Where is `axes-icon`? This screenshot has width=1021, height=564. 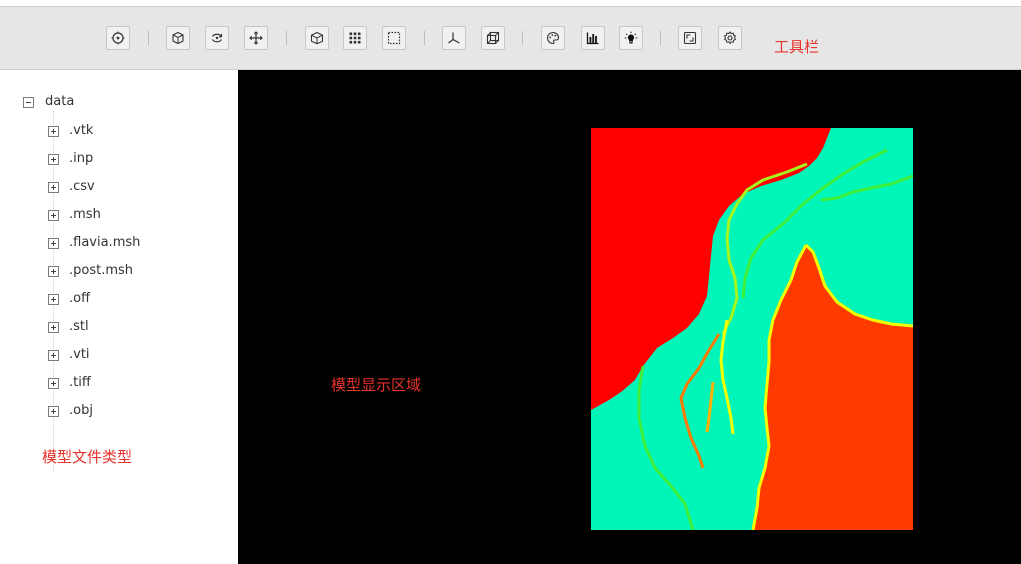
axes-icon is located at coordinates (454, 38).